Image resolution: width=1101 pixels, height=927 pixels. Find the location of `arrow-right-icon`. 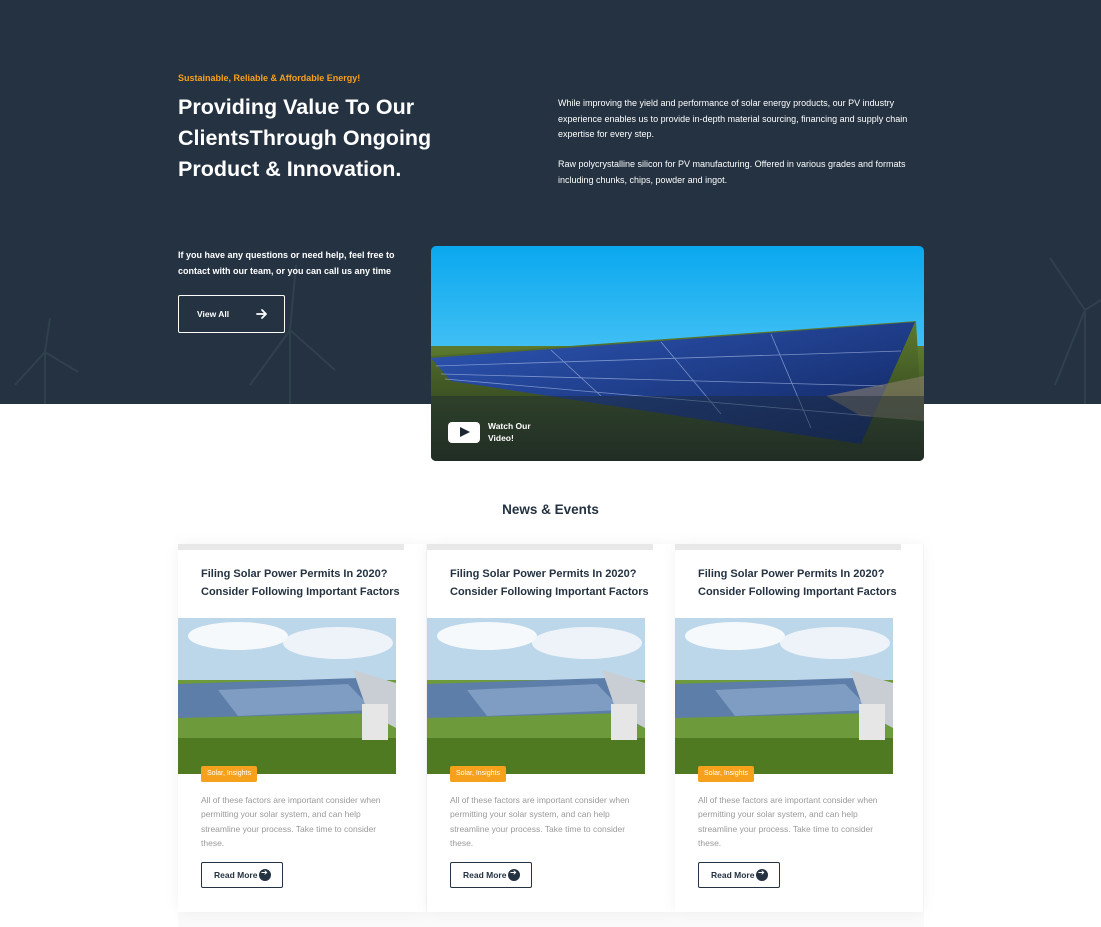

arrow-right-icon is located at coordinates (261, 314).